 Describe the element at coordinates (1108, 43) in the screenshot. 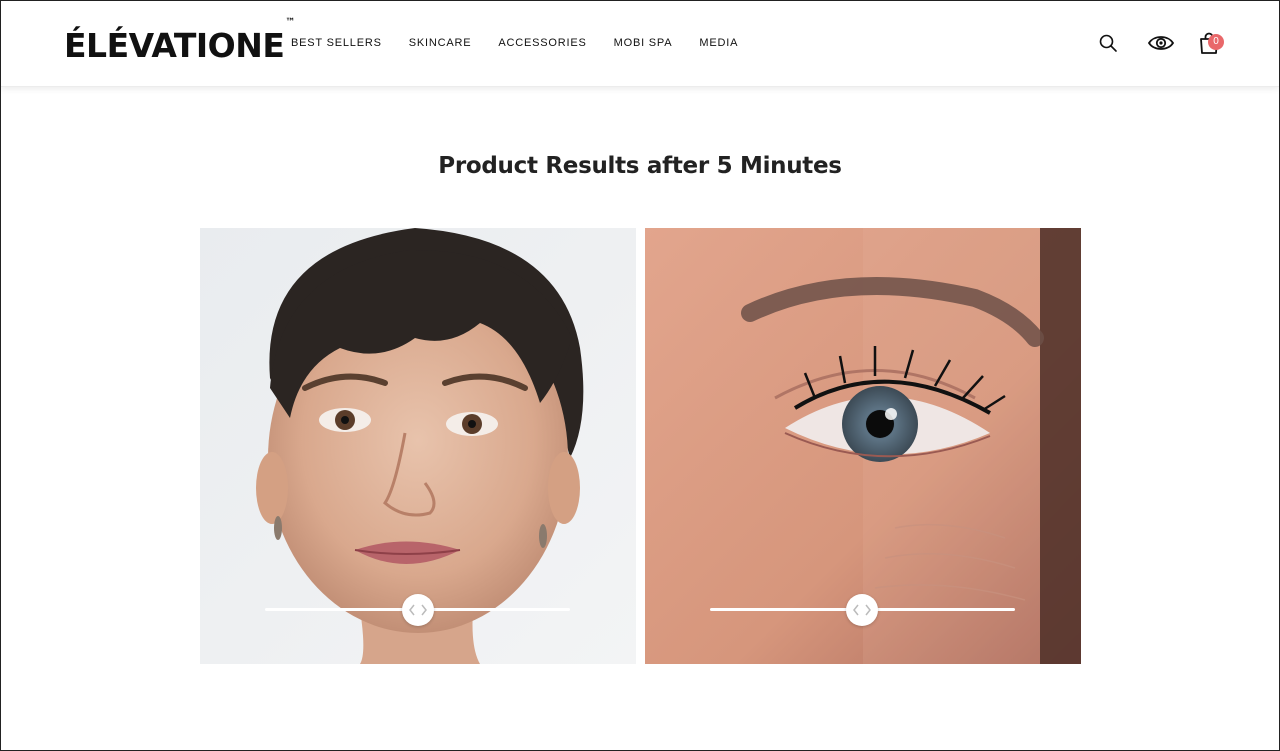

I see `search-icon` at that location.